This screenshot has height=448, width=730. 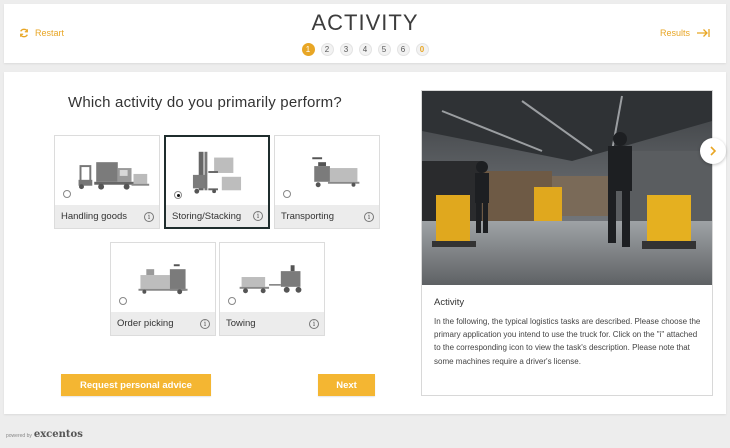 I want to click on option-card-order-picking: Order picking i, so click(x=163, y=289).